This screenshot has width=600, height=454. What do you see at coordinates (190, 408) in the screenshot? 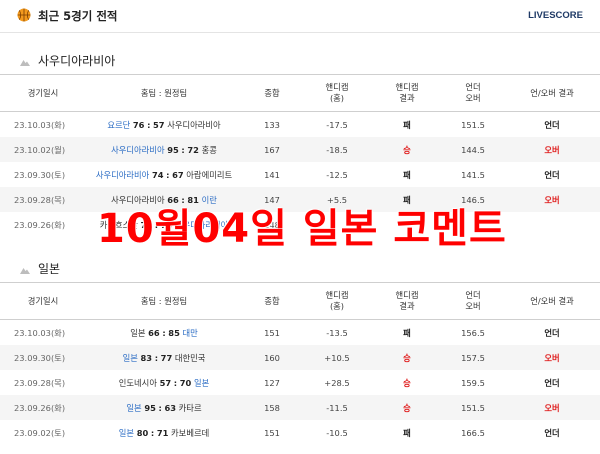
I see `away-team: 카타르` at bounding box center [190, 408].